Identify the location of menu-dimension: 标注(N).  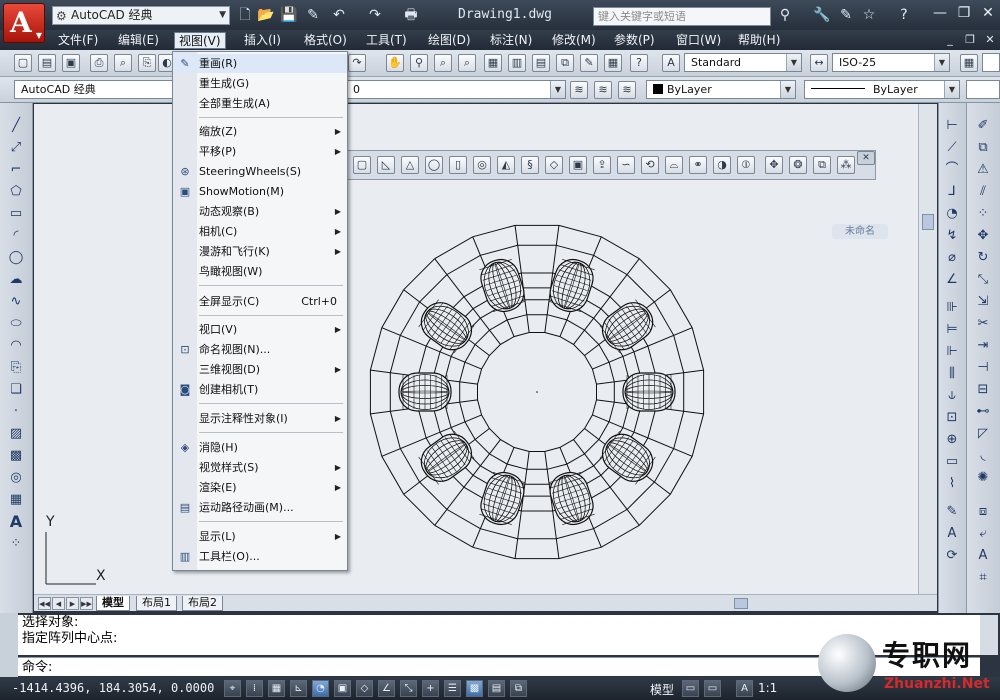
(511, 40).